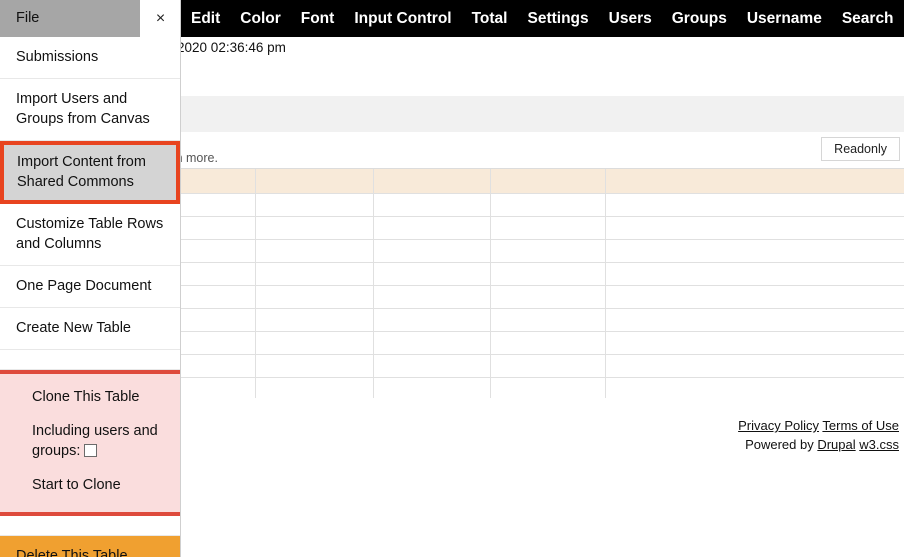 Image resolution: width=904 pixels, height=557 pixels. What do you see at coordinates (260, 18) in the screenshot?
I see `nav-item-color: Color` at bounding box center [260, 18].